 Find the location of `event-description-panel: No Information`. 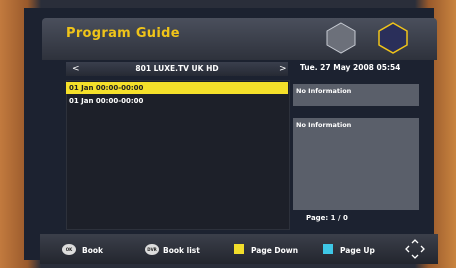

event-description-panel: No Information is located at coordinates (356, 164).